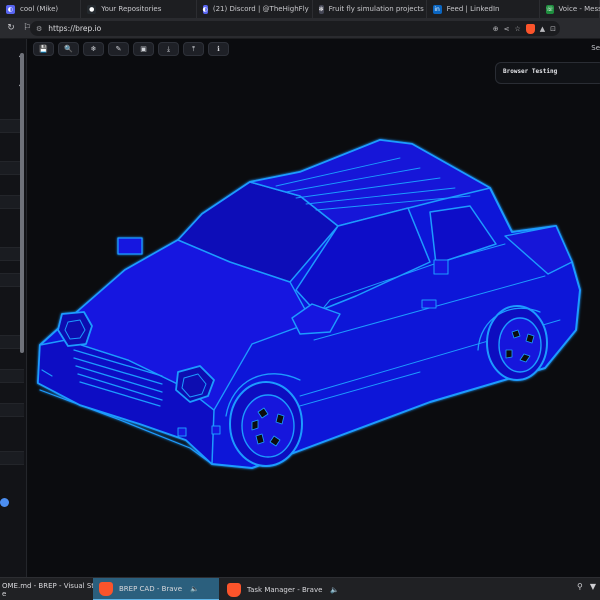 This screenshot has width=600, height=600. Describe the element at coordinates (22, 203) in the screenshot. I see `panel-scrollbar` at that location.